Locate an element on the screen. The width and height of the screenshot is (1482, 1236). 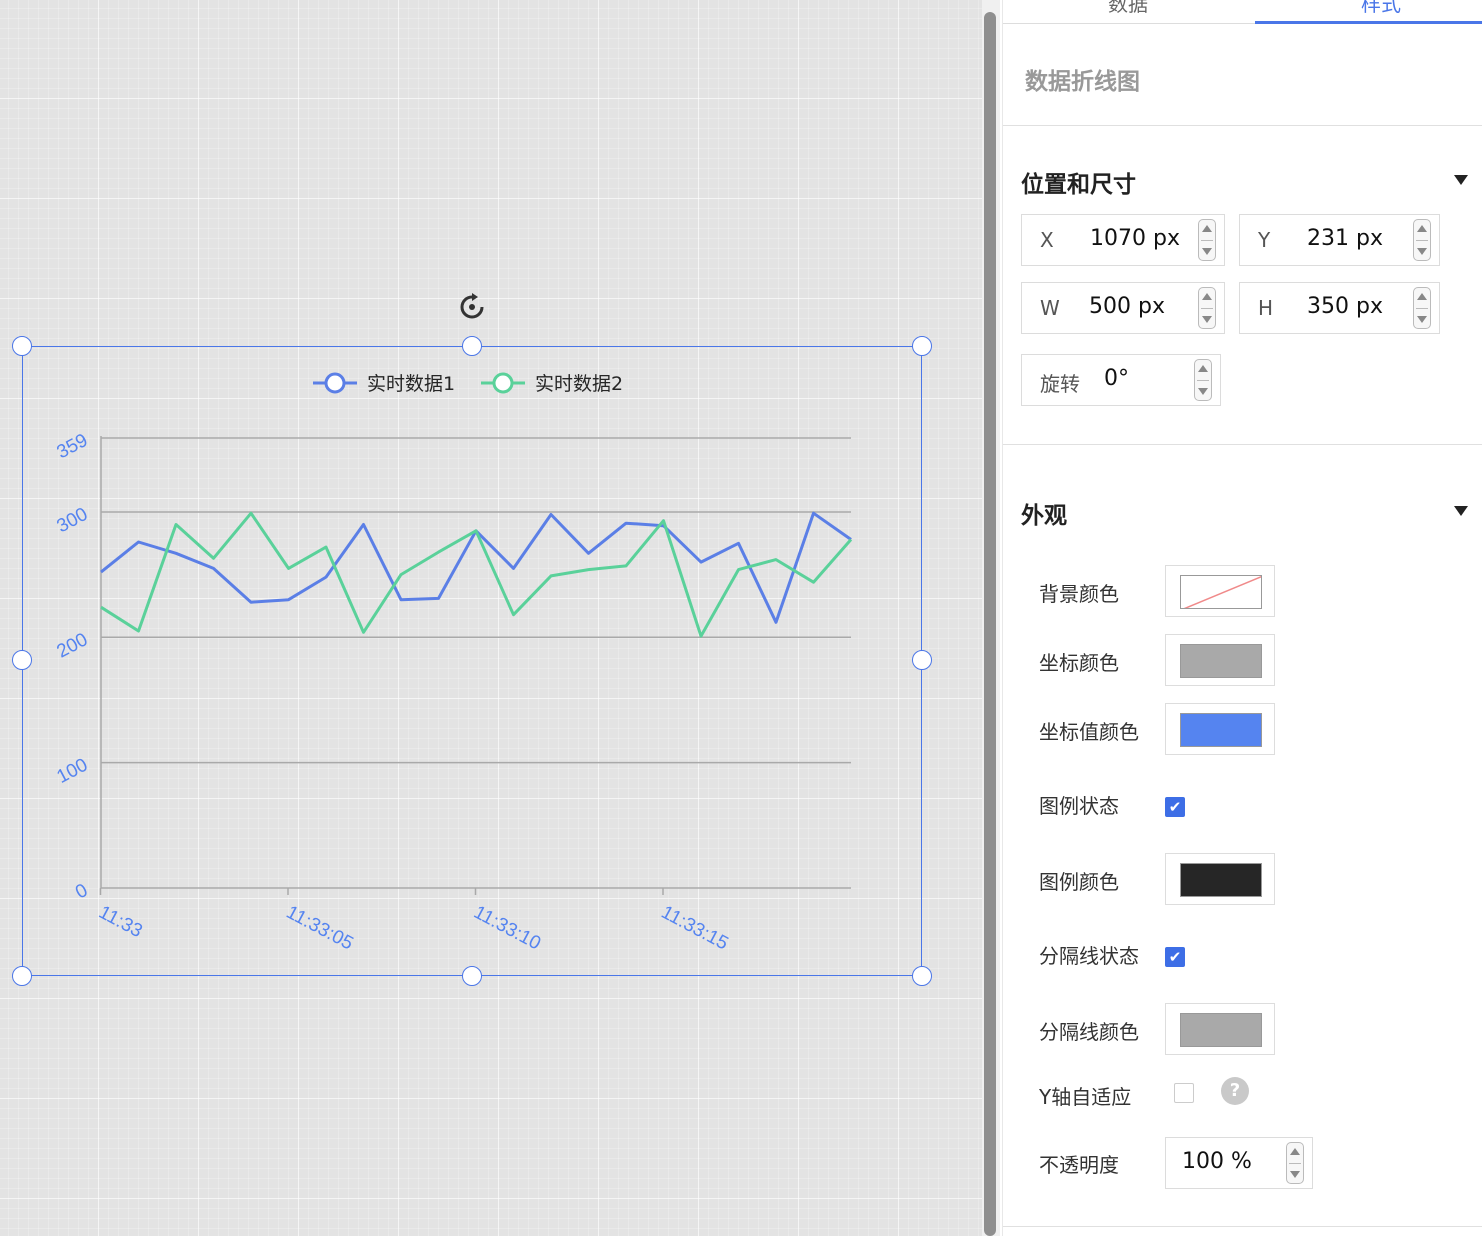
rotate-handle-icon is located at coordinates (472, 307).